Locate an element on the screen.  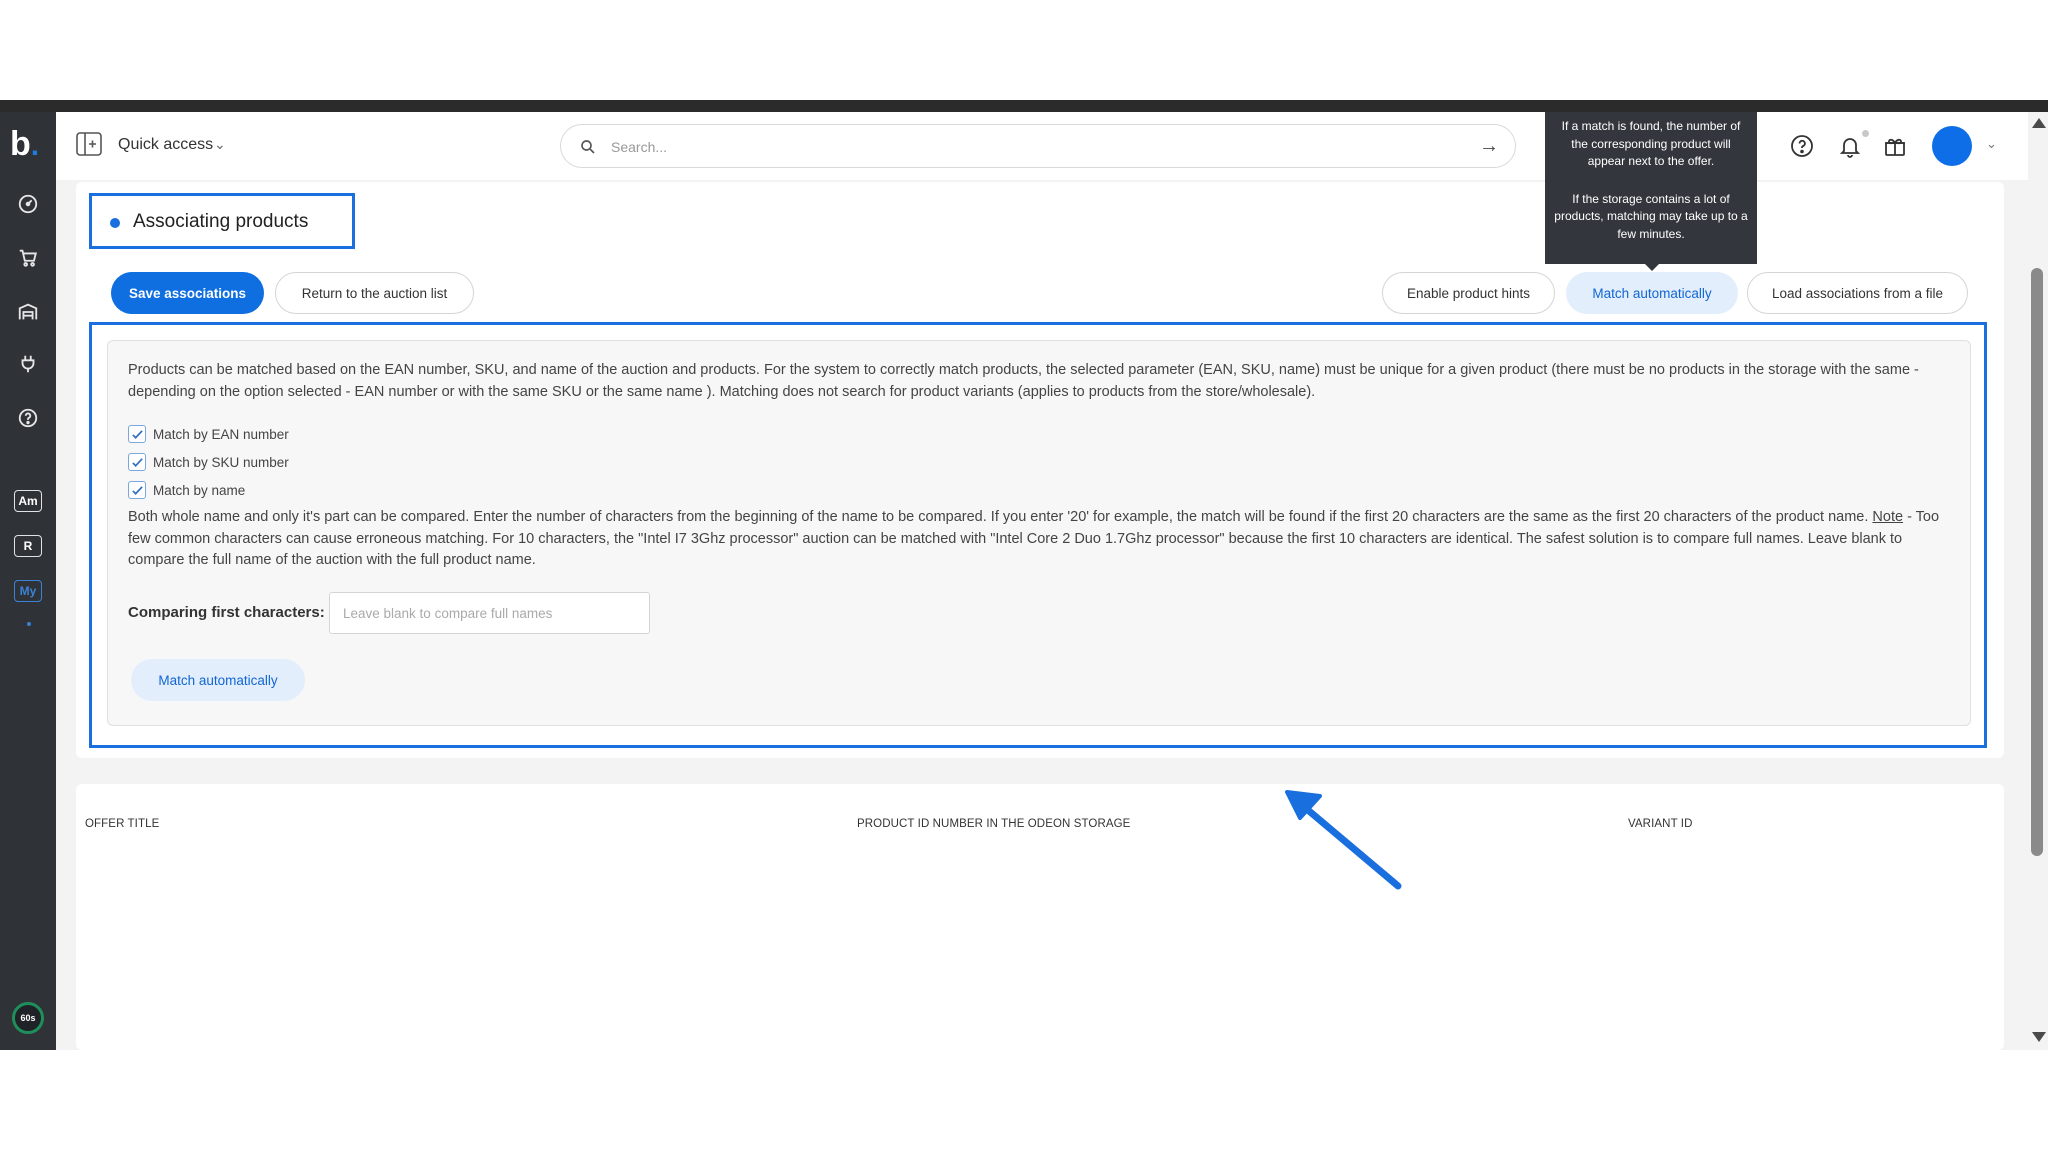
page-title-box: Associating products is located at coordinates (222, 221).